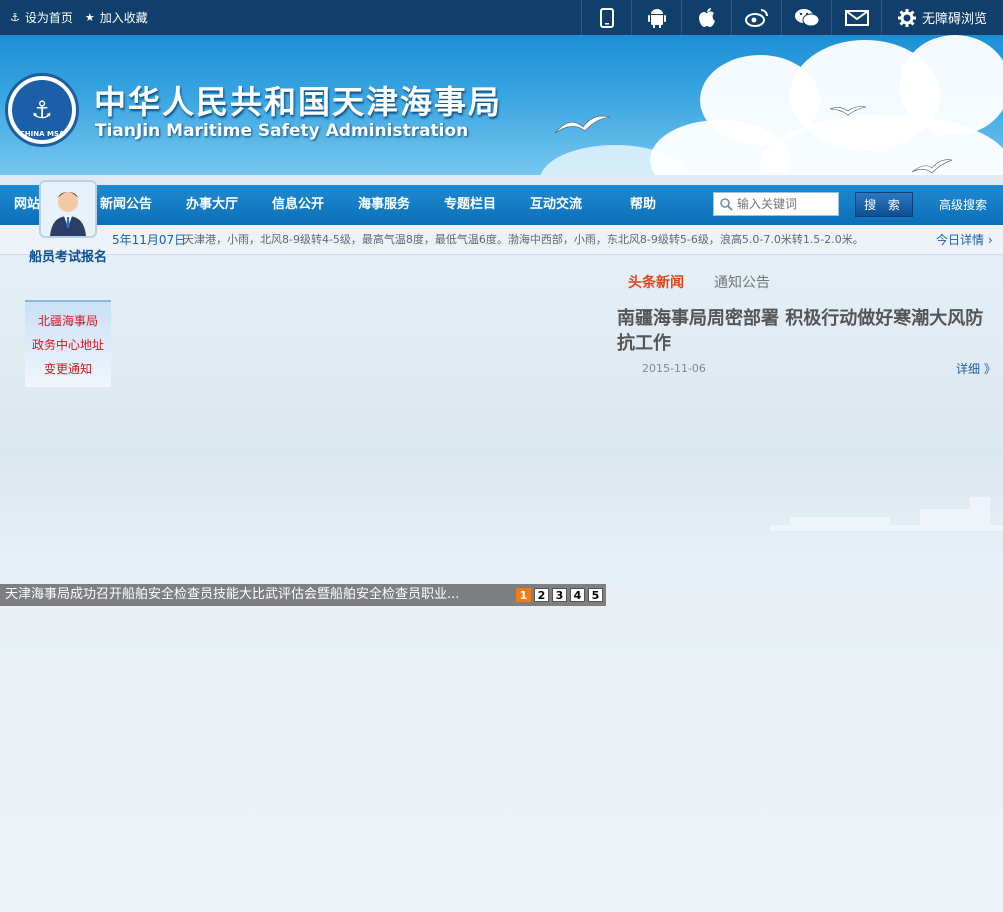 This screenshot has height=912, width=1003. What do you see at coordinates (556, 205) in the screenshot?
I see `nav-item-interaction: 互动交流` at bounding box center [556, 205].